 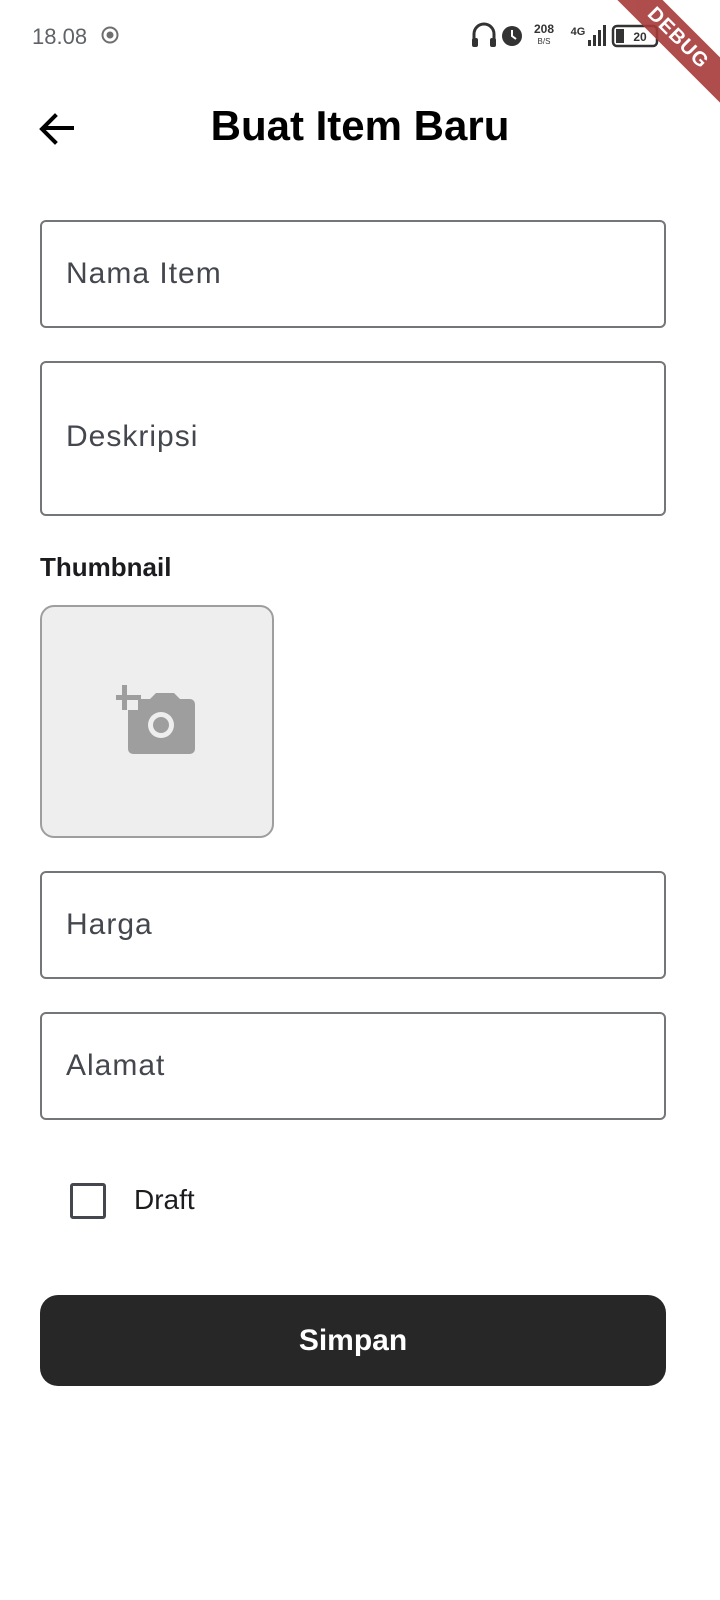 I want to click on item-name-field, so click(x=353, y=274).